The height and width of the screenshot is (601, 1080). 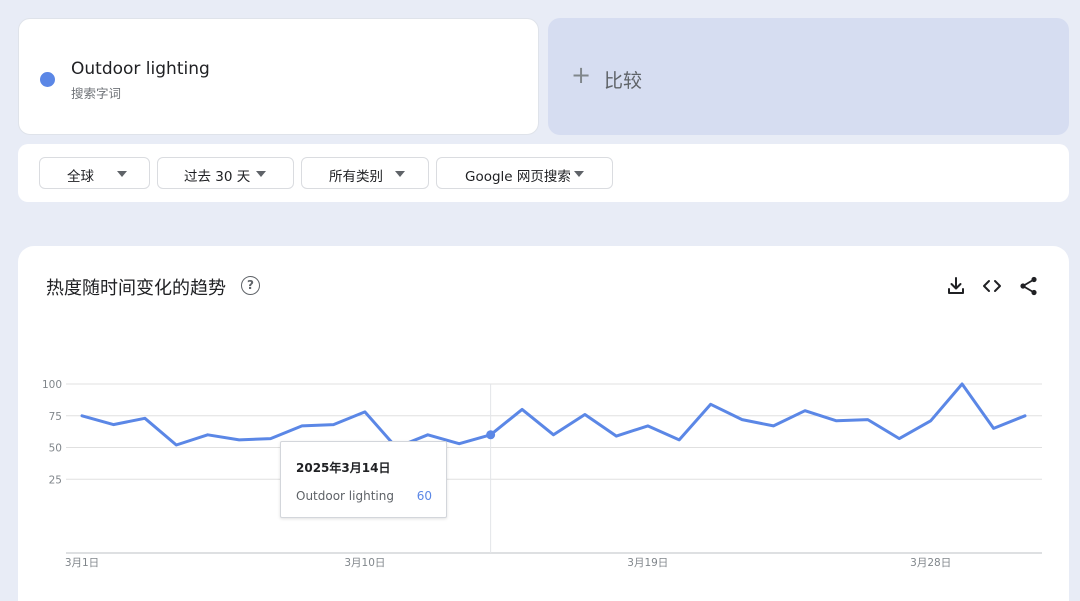 What do you see at coordinates (364, 563) in the screenshot?
I see `x-tick-label: 3月10日` at bounding box center [364, 563].